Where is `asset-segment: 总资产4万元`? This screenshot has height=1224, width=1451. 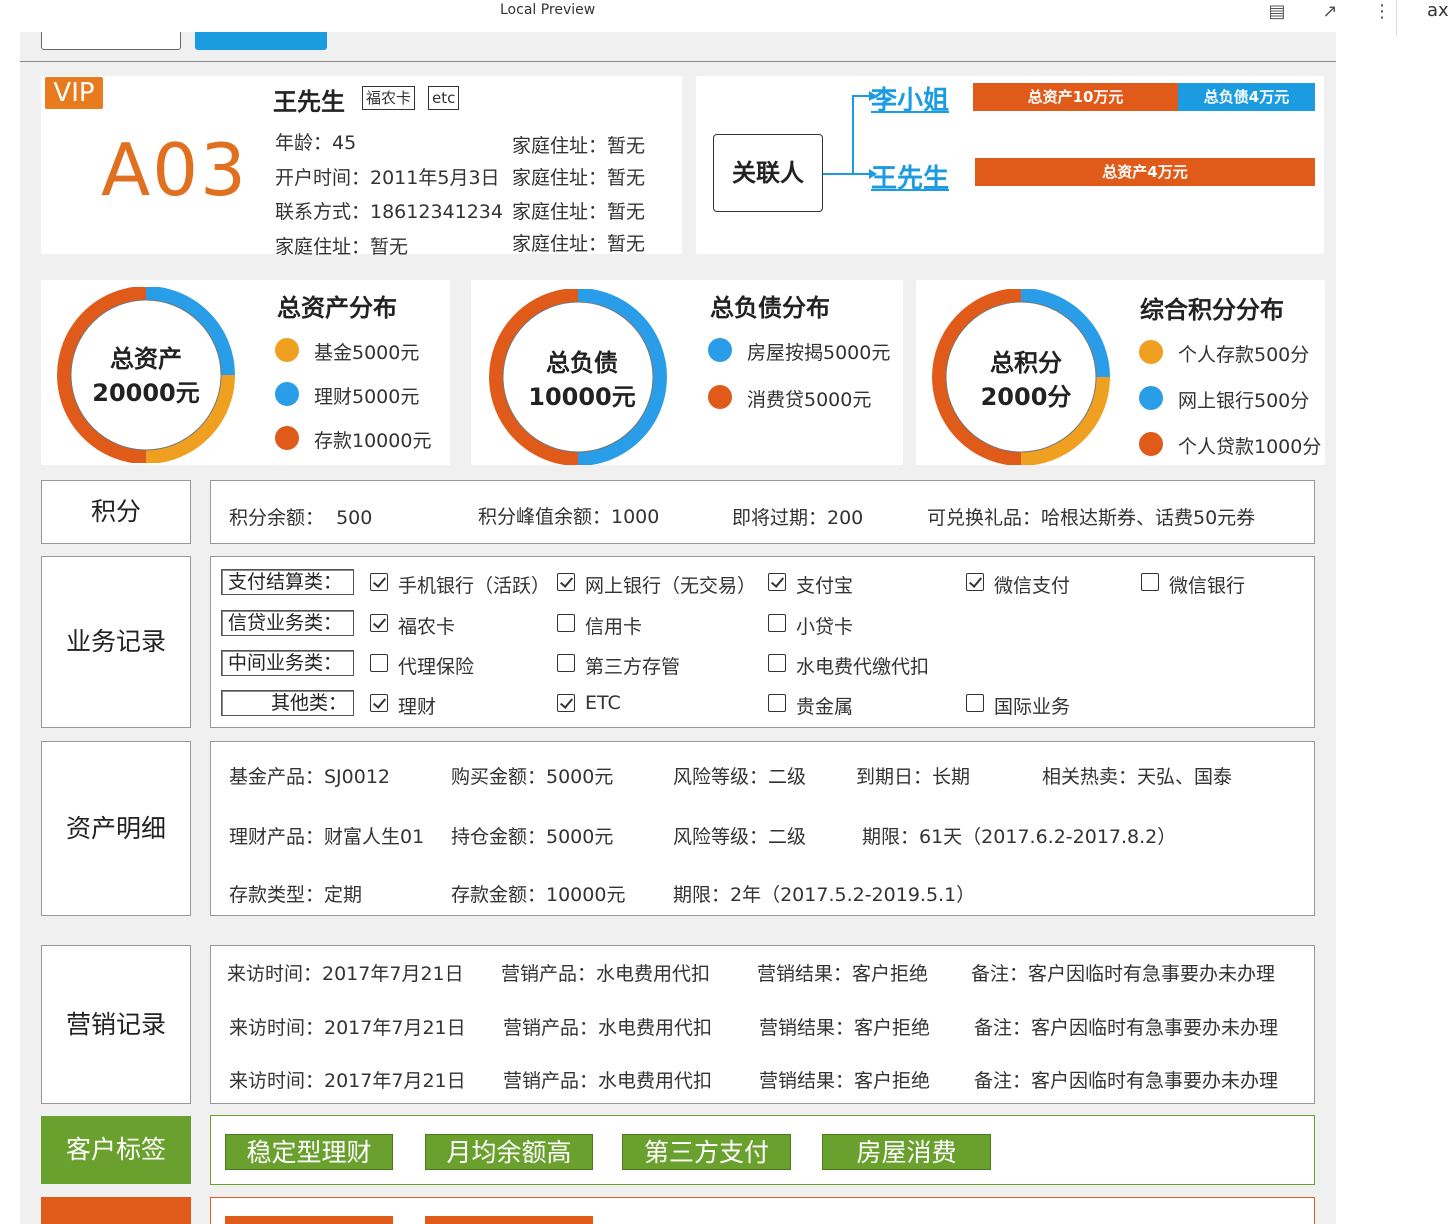 asset-segment: 总资产4万元 is located at coordinates (1145, 172).